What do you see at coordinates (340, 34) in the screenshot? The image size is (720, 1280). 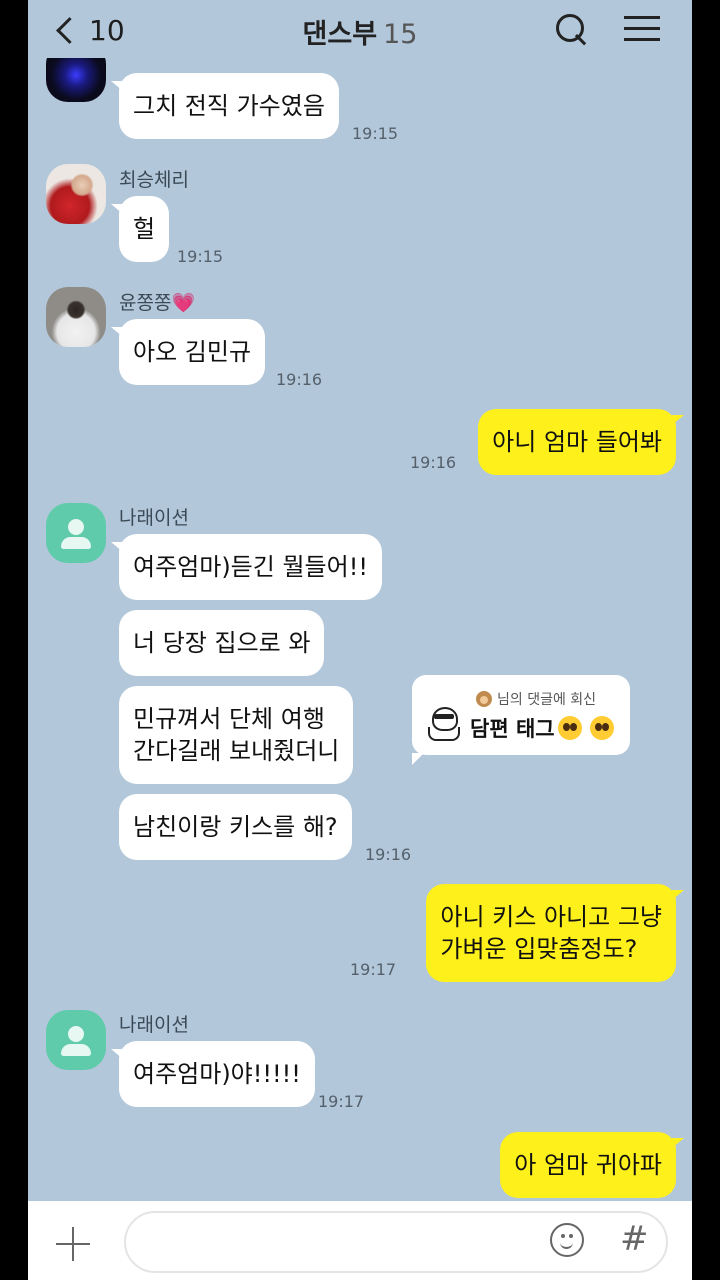 I see `room-name: 댄스부` at bounding box center [340, 34].